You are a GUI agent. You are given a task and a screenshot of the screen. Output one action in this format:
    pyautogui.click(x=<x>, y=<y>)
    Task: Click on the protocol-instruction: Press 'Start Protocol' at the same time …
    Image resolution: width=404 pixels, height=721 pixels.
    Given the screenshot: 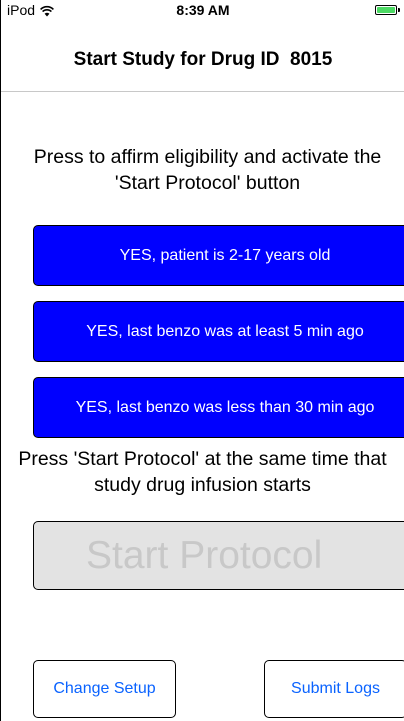 What is the action you would take?
    pyautogui.click(x=202, y=472)
    